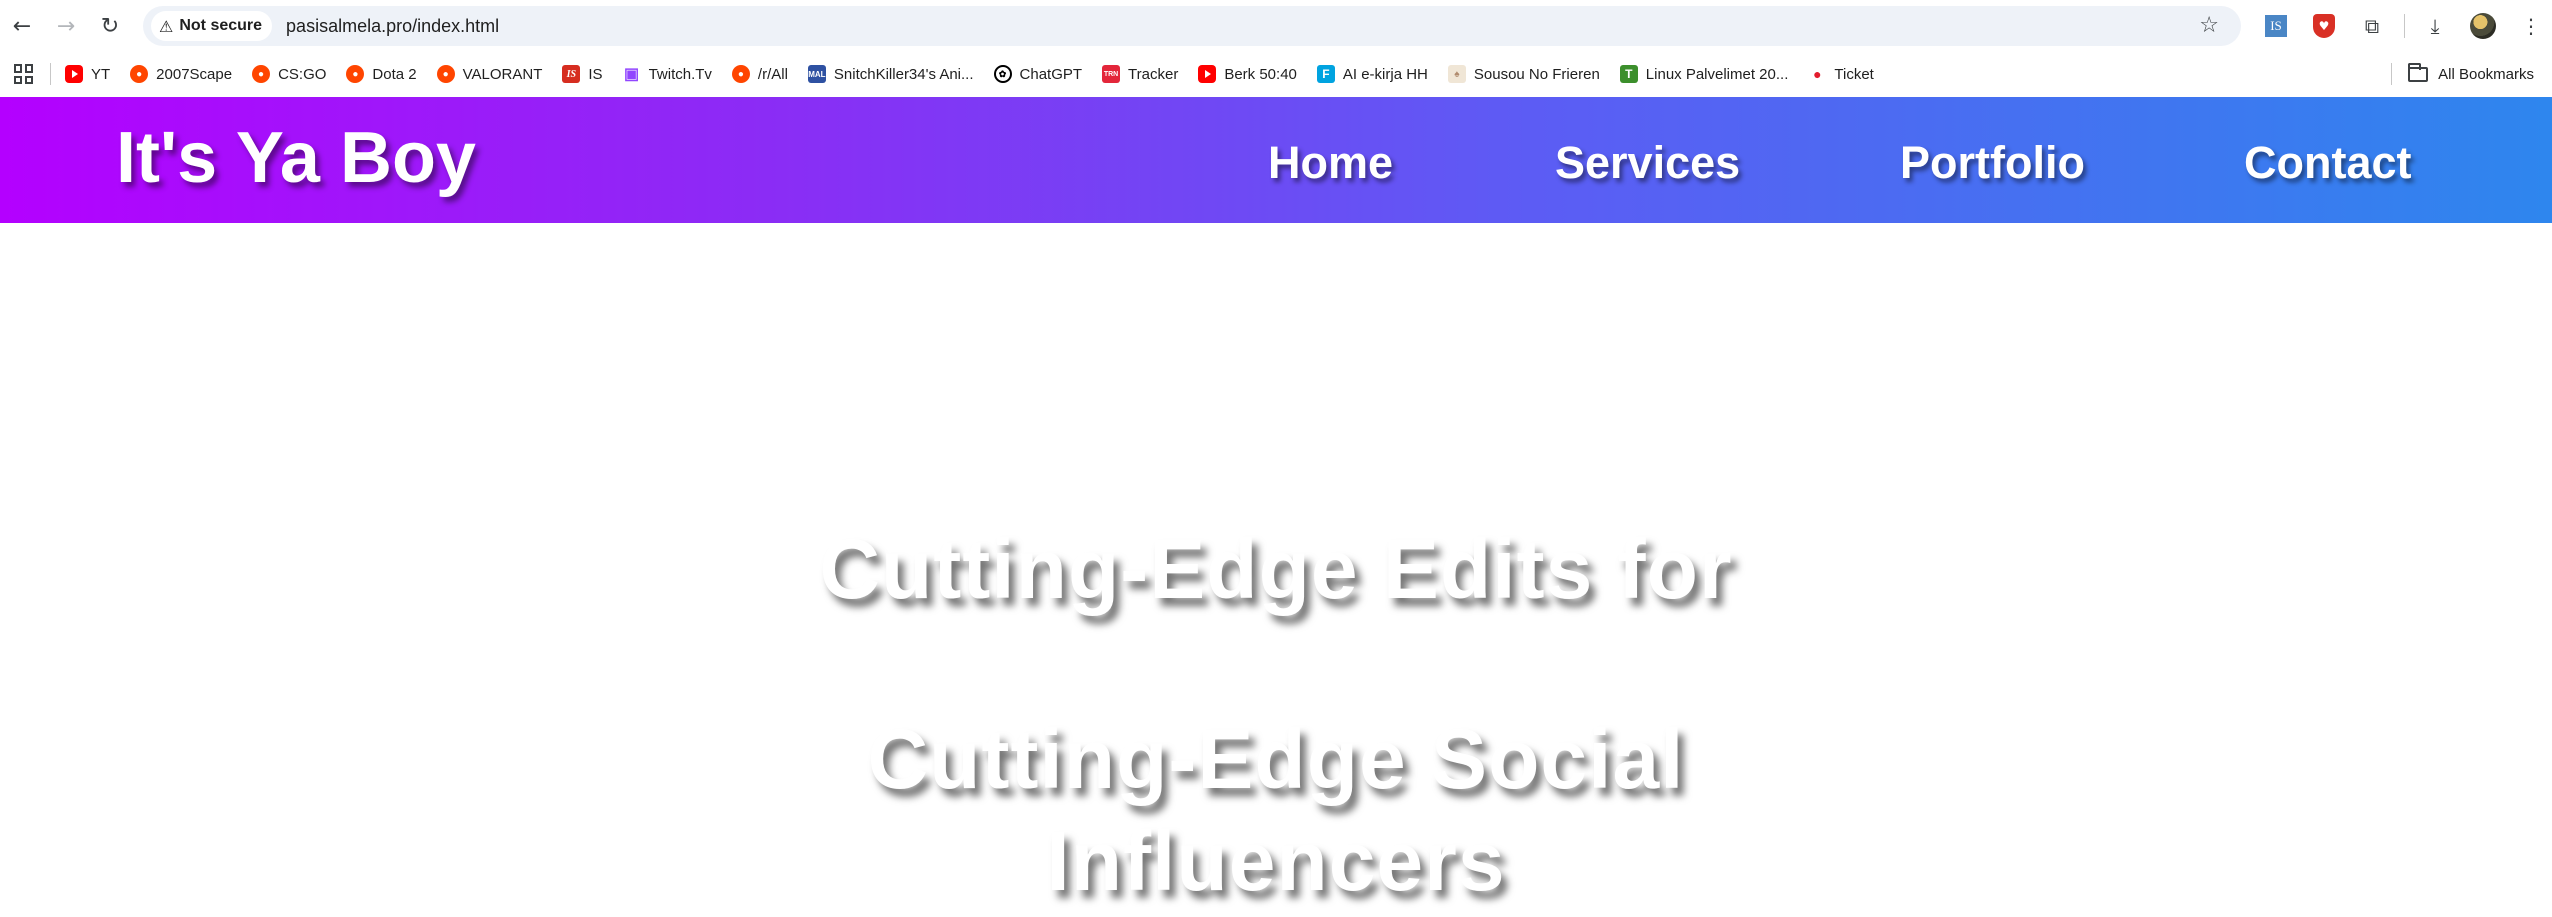 The image size is (2552, 917). Describe the element at coordinates (1854, 74) in the screenshot. I see `bookmark-label: Ticket` at that location.